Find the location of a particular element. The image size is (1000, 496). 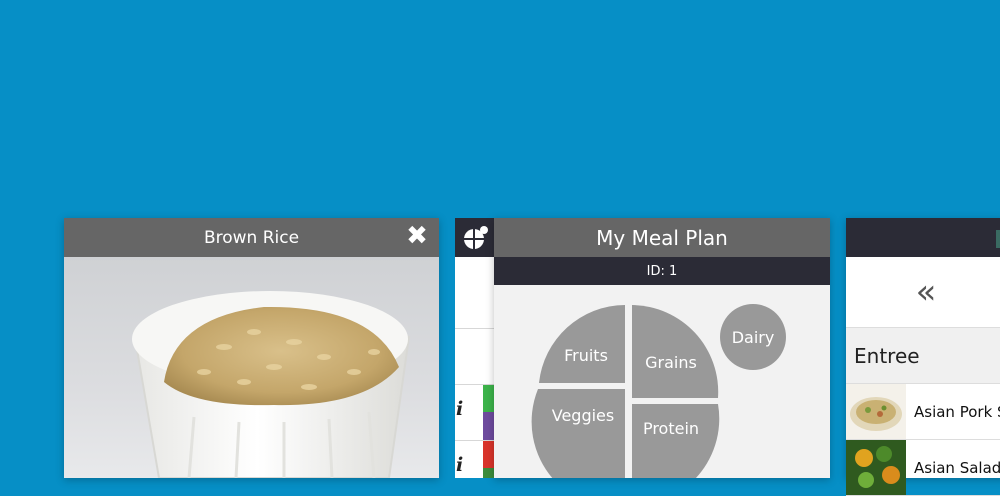

plate-section-grains is located at coordinates (675, 351).